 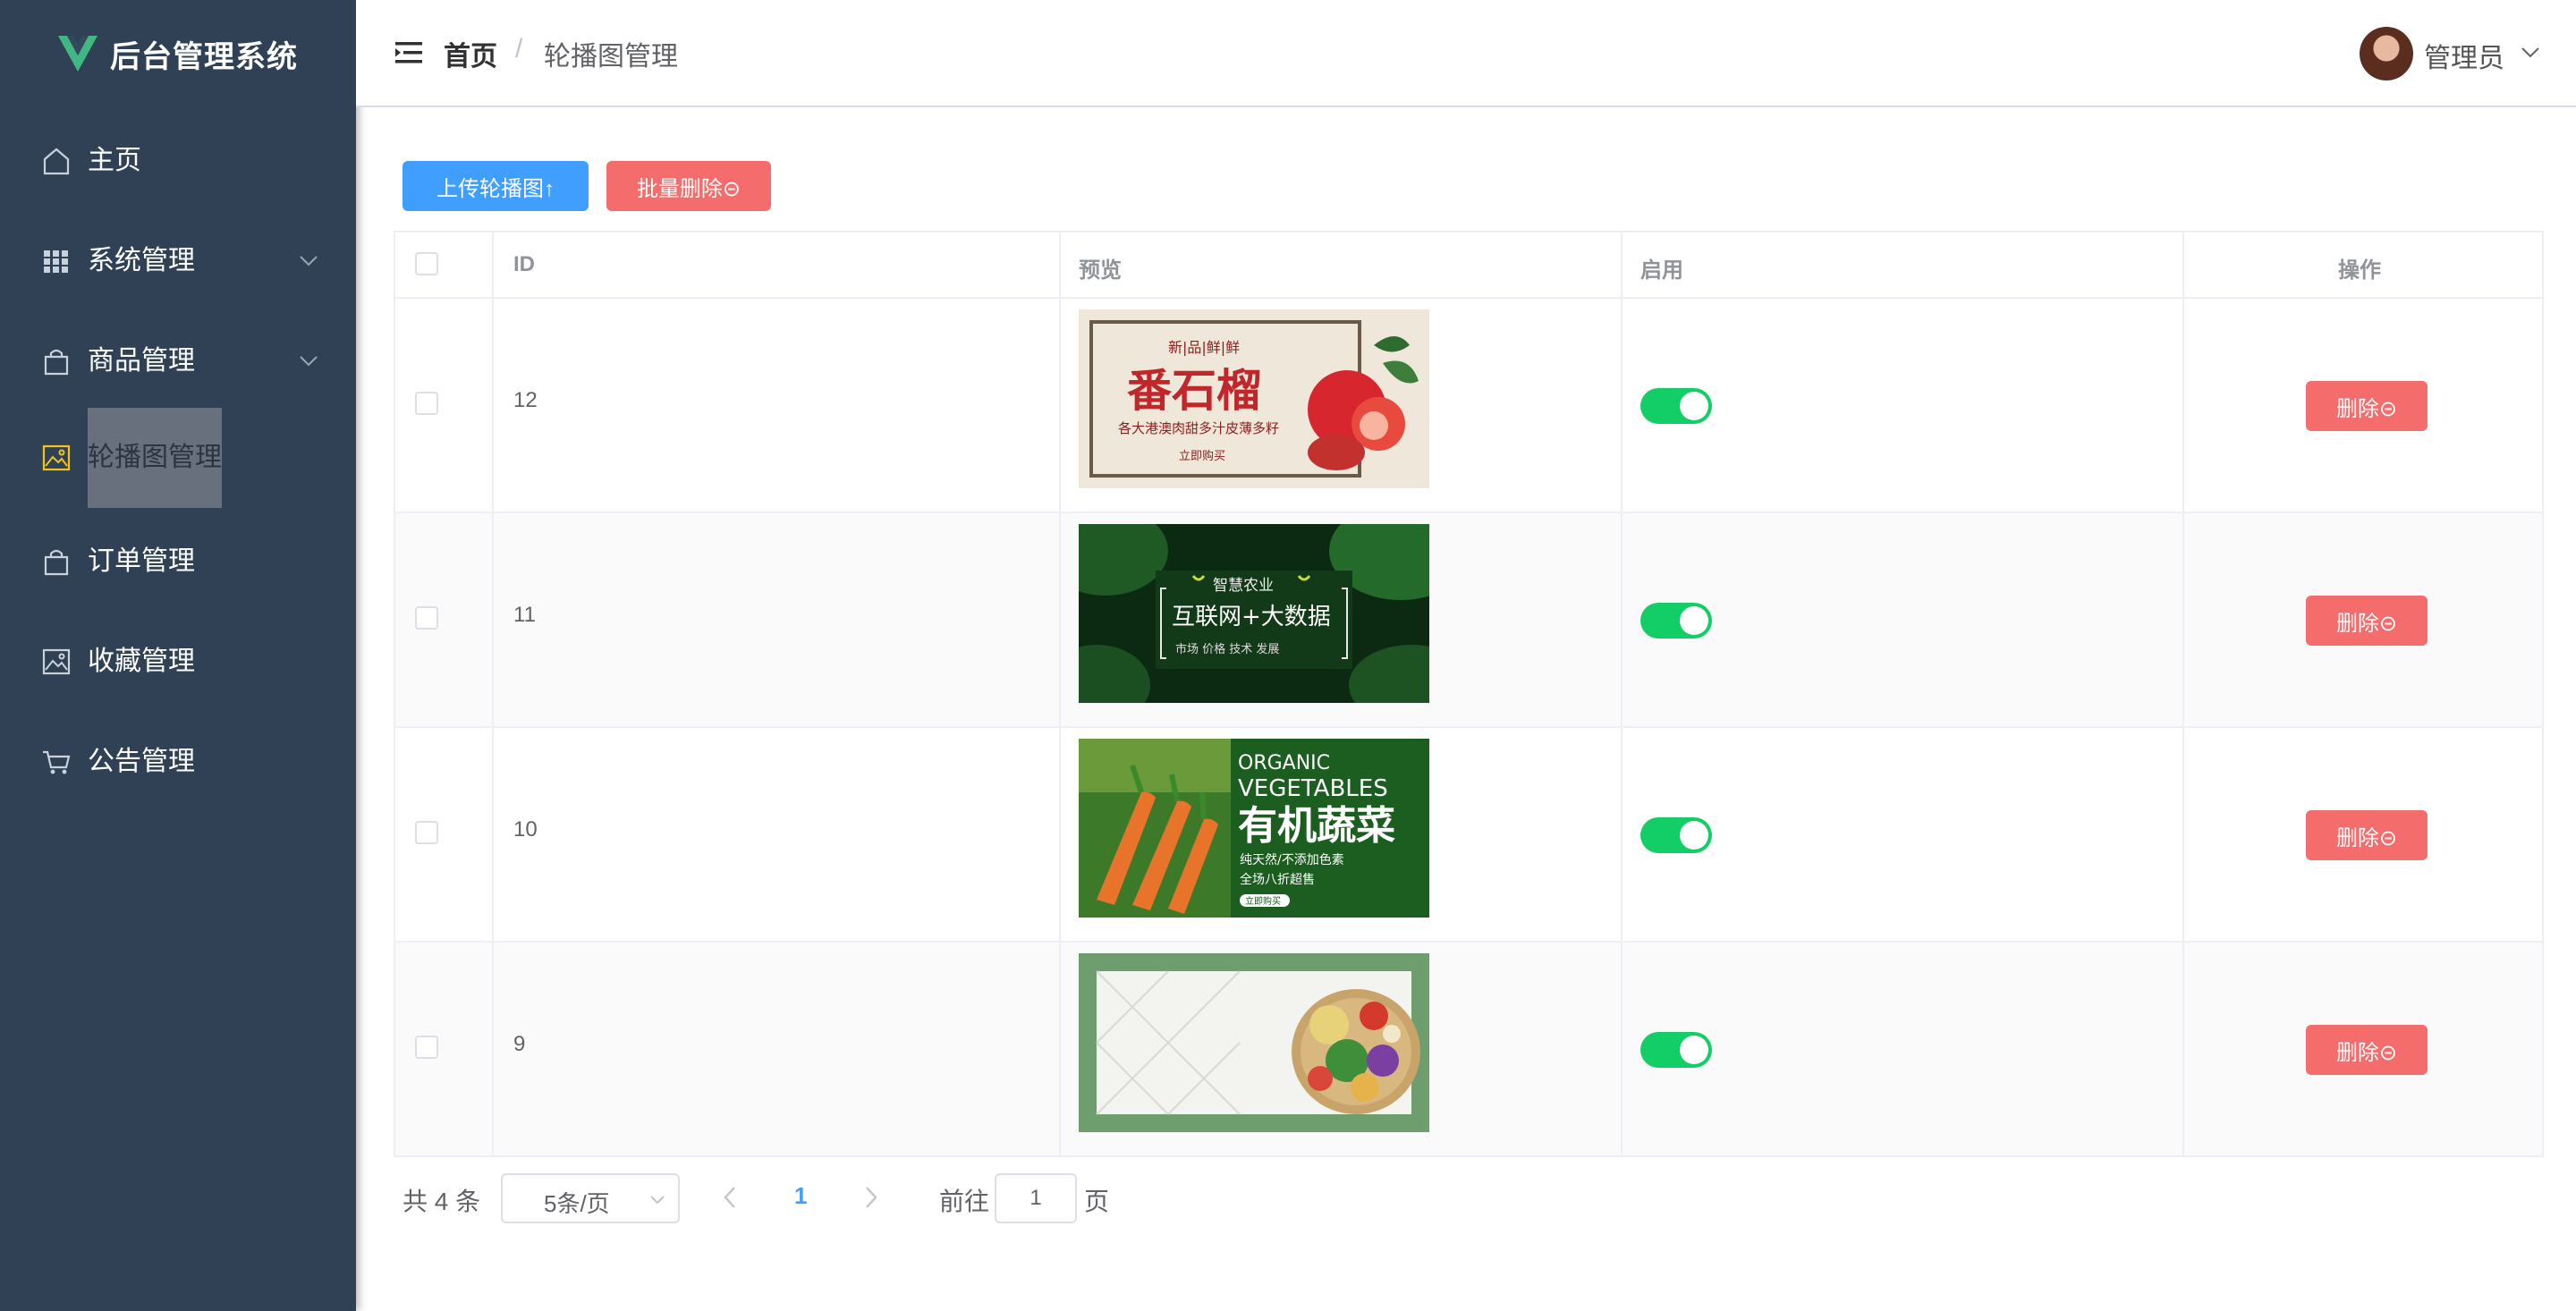 I want to click on sidebar-item-favorites: 收藏管理, so click(x=178, y=662).